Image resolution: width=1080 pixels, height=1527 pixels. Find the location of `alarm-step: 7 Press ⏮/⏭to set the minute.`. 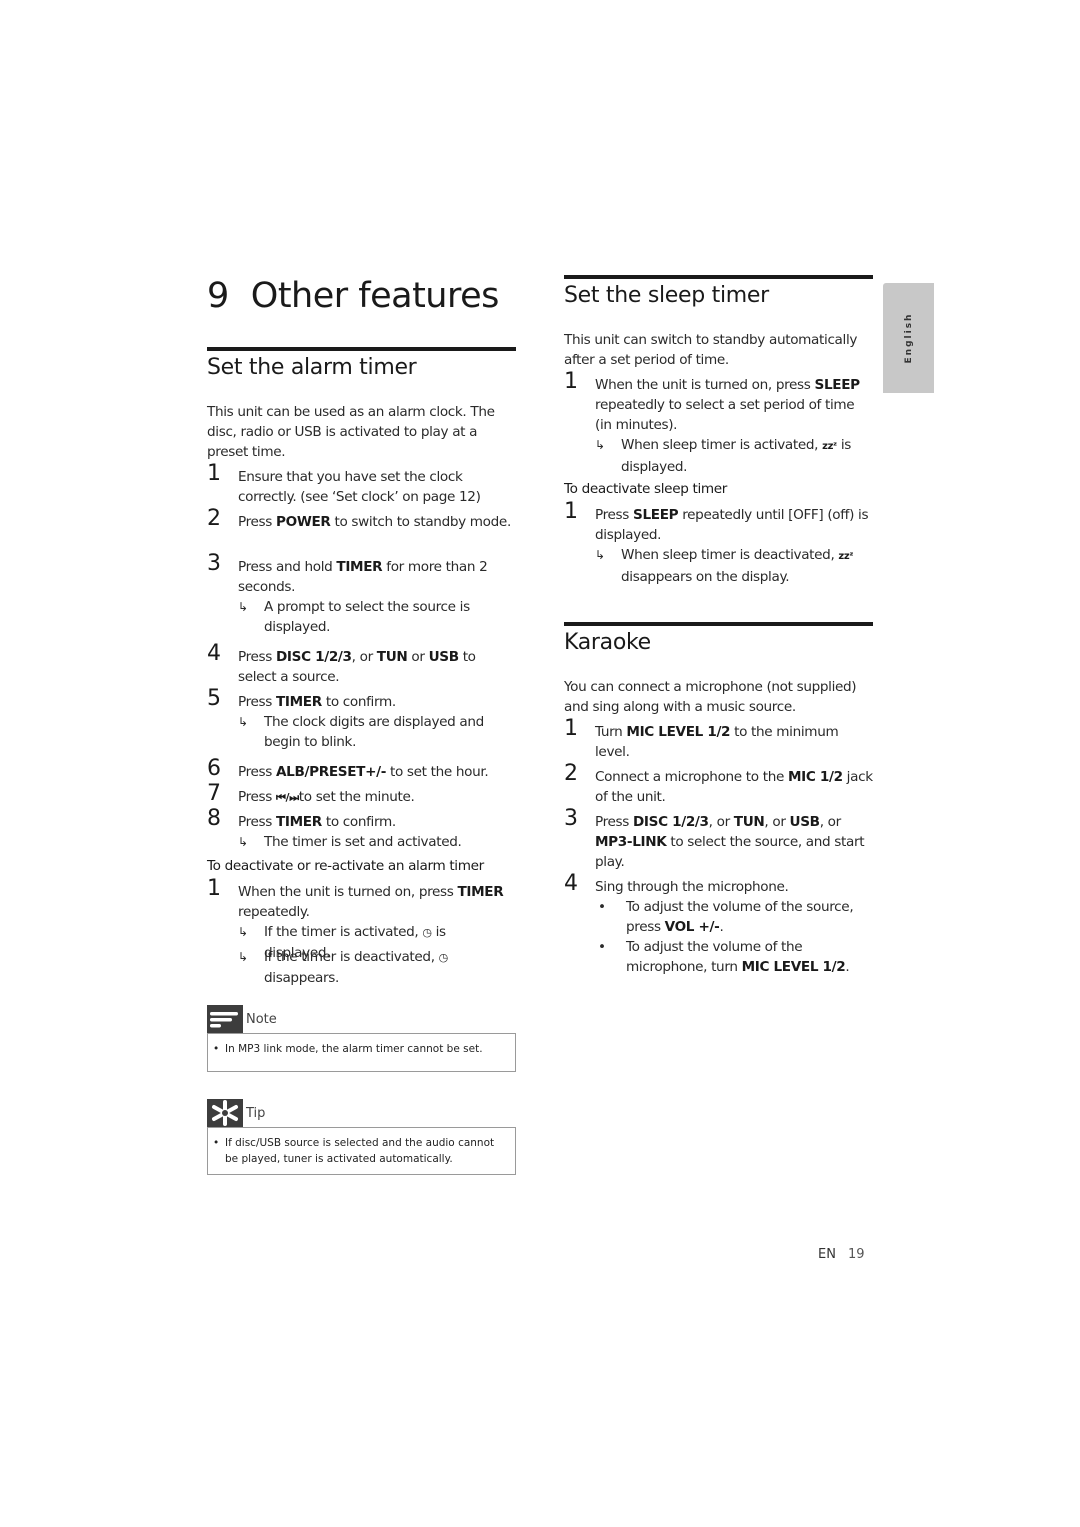

alarm-step: 7 Press ⏮/⏭to set the minute. is located at coordinates (361, 794).